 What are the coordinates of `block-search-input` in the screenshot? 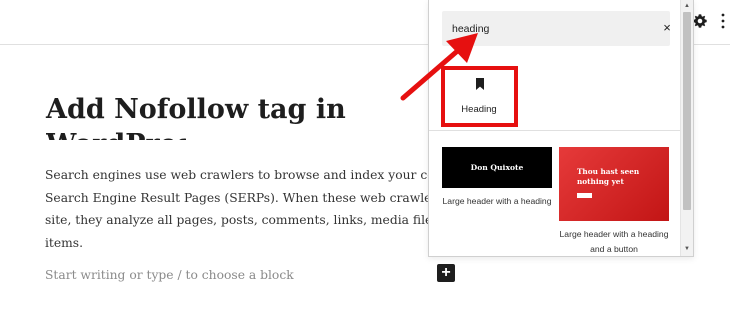 It's located at (547, 28).